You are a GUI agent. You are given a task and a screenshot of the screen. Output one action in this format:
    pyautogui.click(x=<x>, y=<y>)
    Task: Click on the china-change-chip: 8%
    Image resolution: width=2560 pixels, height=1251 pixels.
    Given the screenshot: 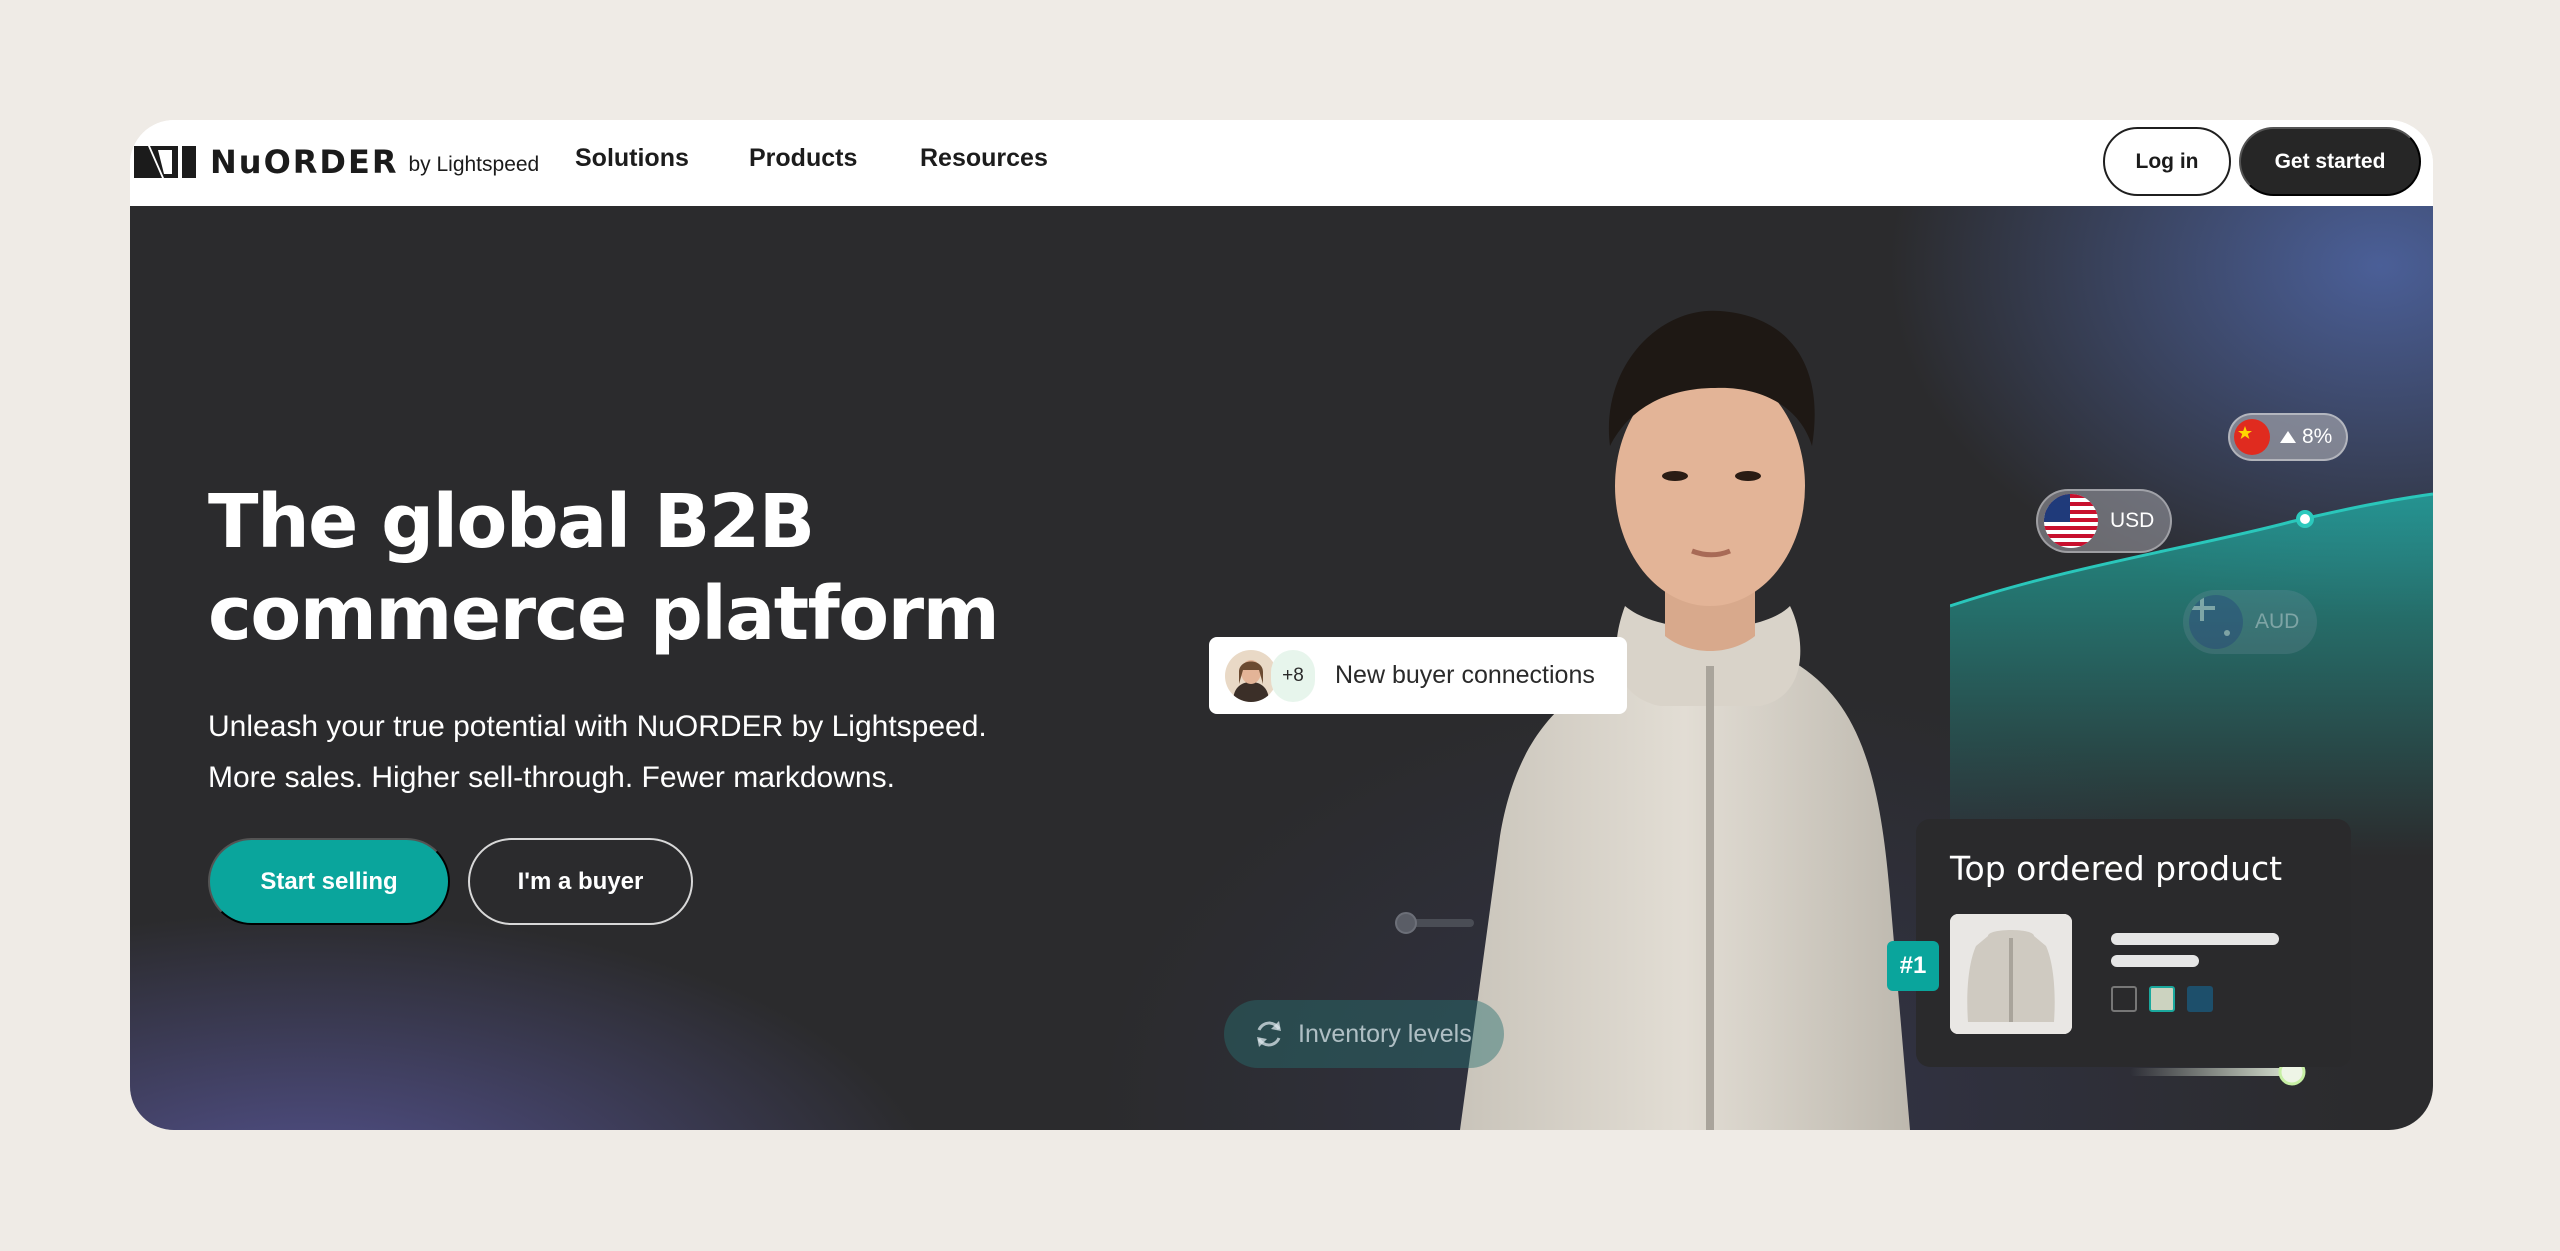 What is the action you would take?
    pyautogui.click(x=2288, y=437)
    